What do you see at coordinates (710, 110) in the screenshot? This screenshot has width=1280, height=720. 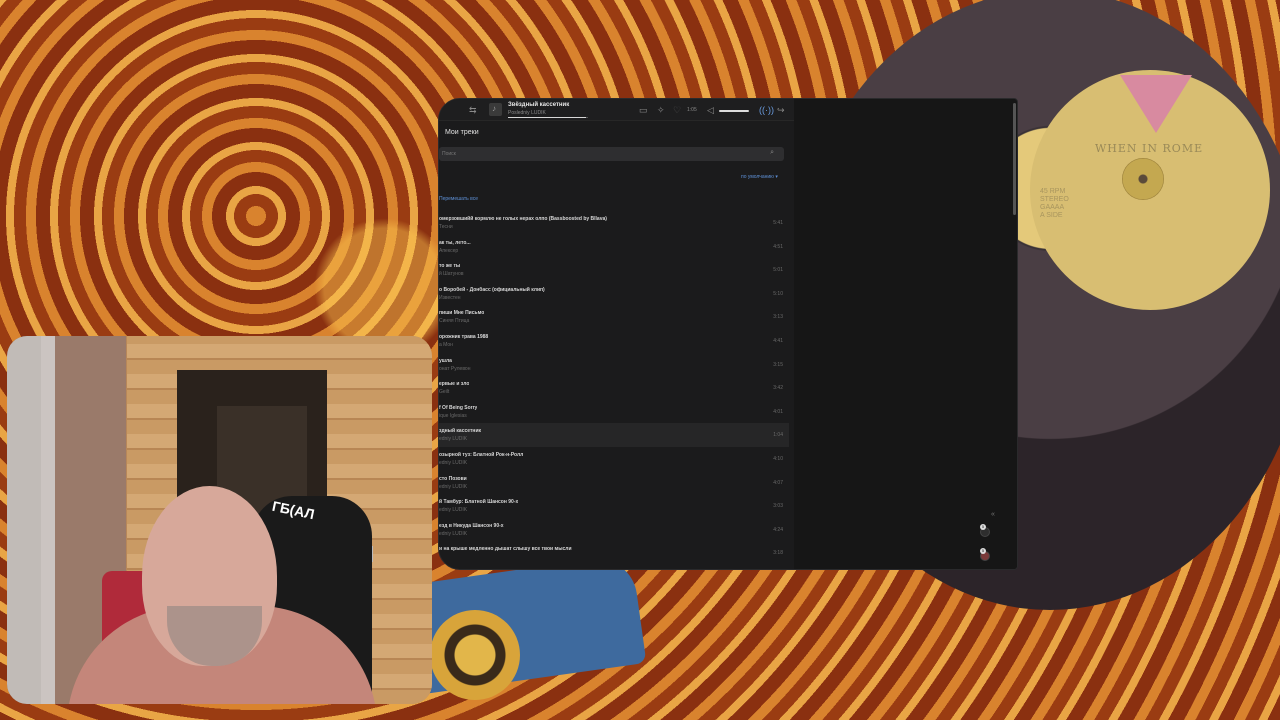 I see `volume-icon: ◁` at bounding box center [710, 110].